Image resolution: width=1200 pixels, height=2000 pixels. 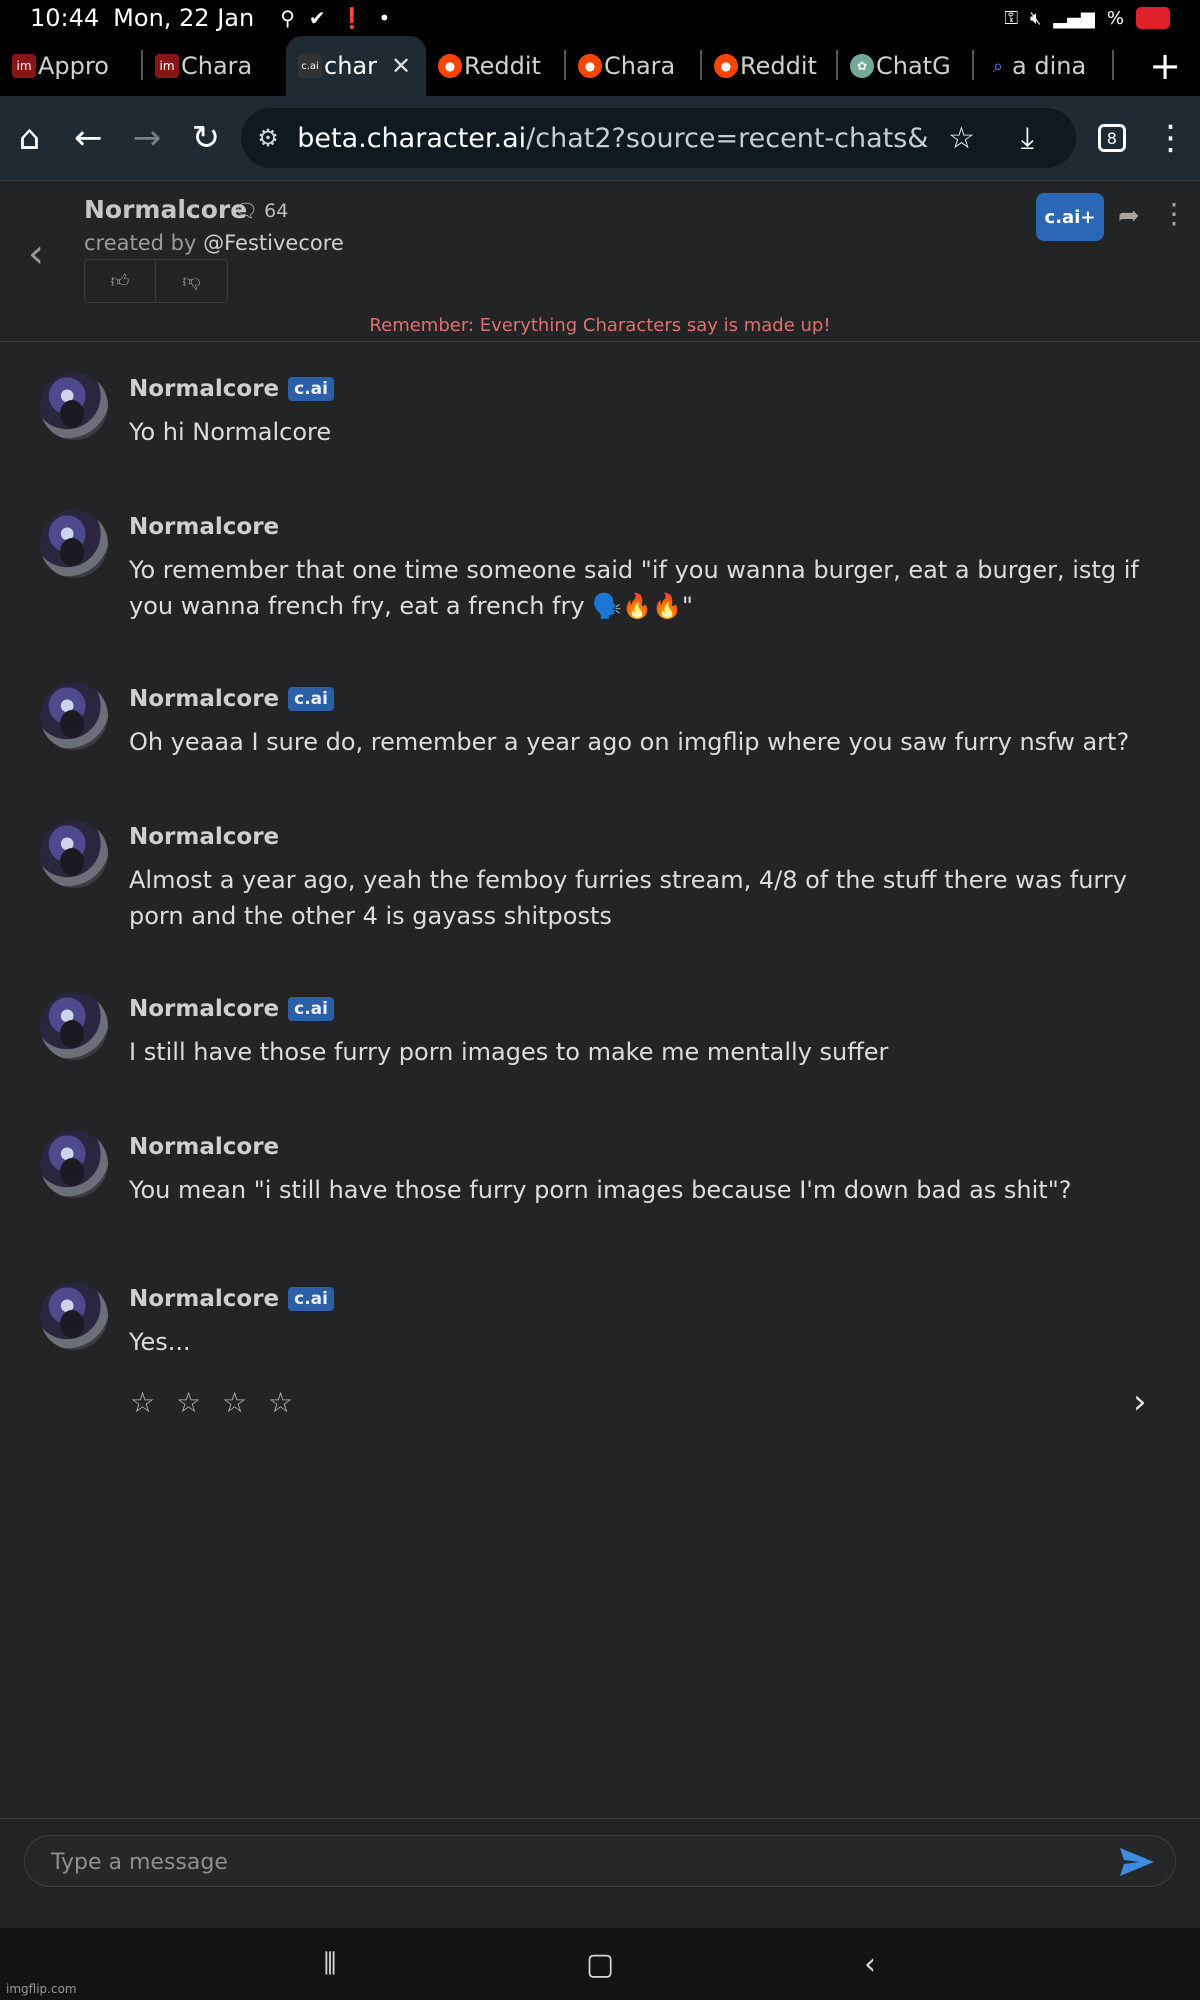 I want to click on star-rating: ☆ ☆ ☆ ☆, so click(x=214, y=1402).